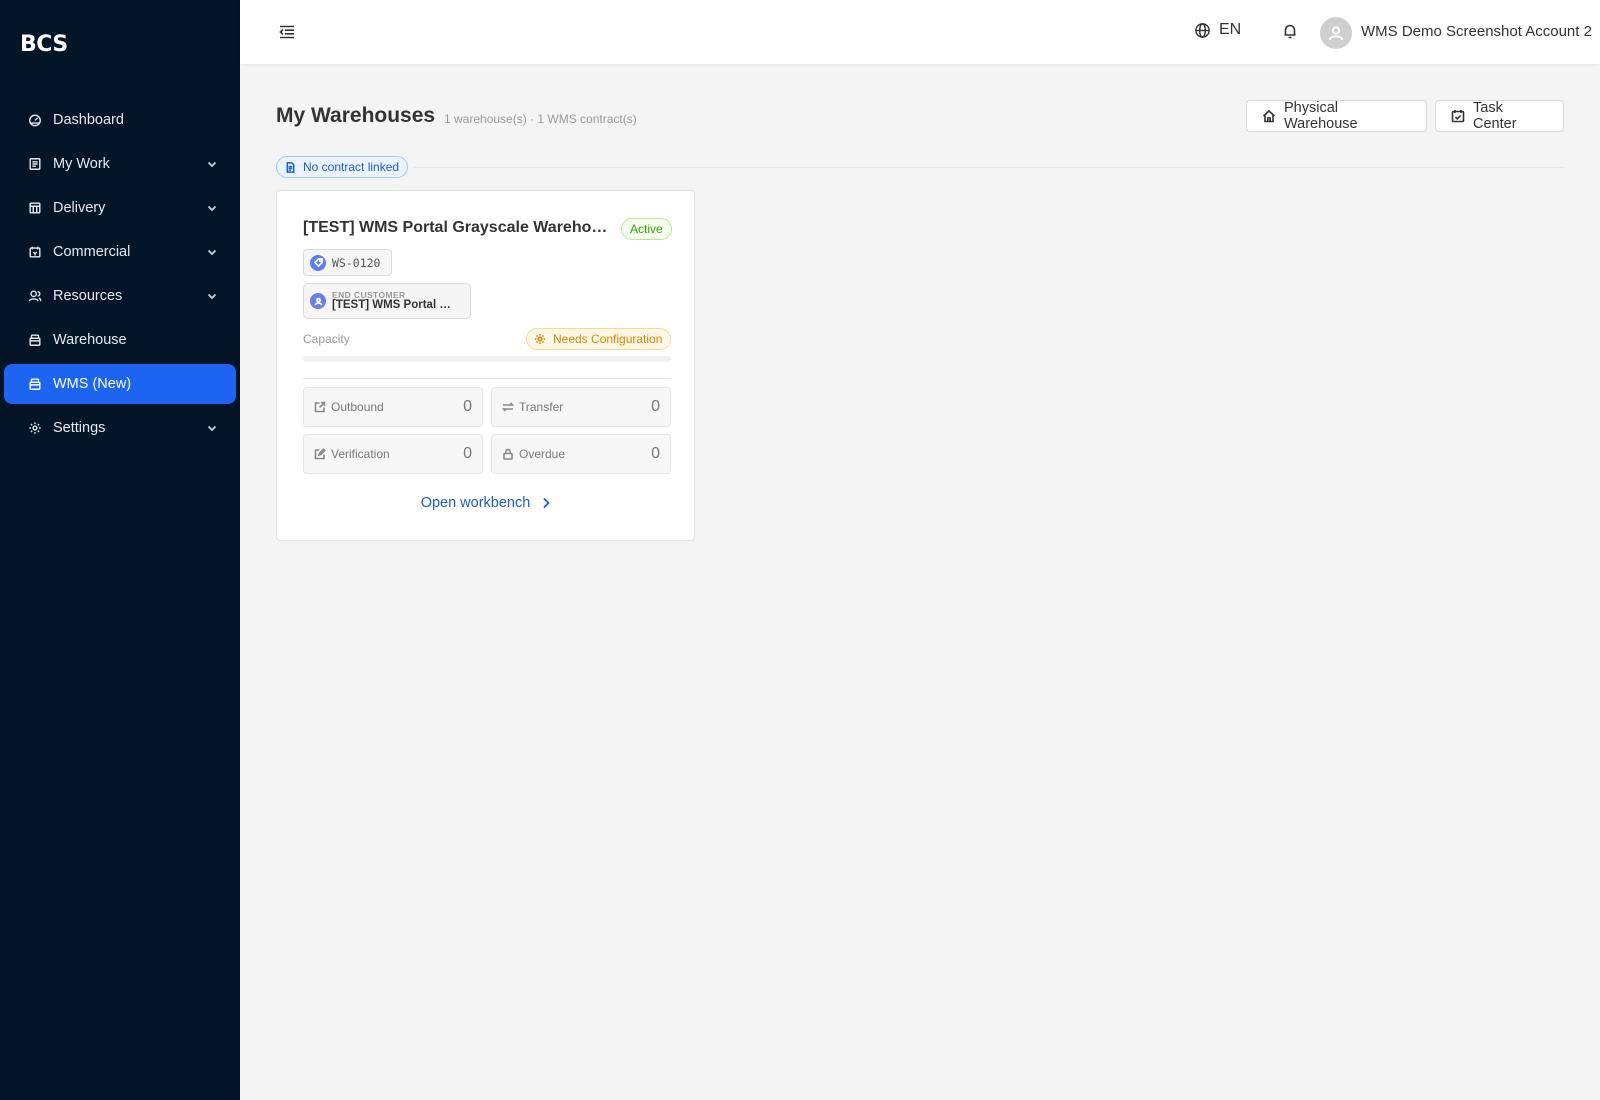  What do you see at coordinates (1476, 31) in the screenshot?
I see `account-name: WMS Demo Screenshot Account 2` at bounding box center [1476, 31].